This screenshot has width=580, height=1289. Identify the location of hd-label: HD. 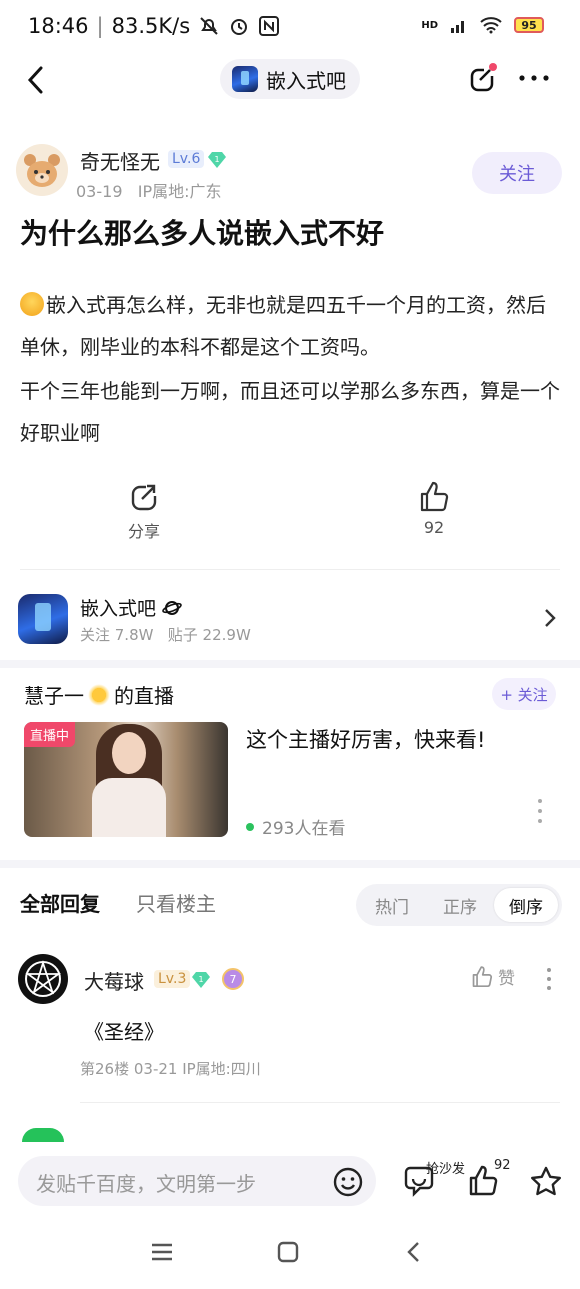
(429, 25).